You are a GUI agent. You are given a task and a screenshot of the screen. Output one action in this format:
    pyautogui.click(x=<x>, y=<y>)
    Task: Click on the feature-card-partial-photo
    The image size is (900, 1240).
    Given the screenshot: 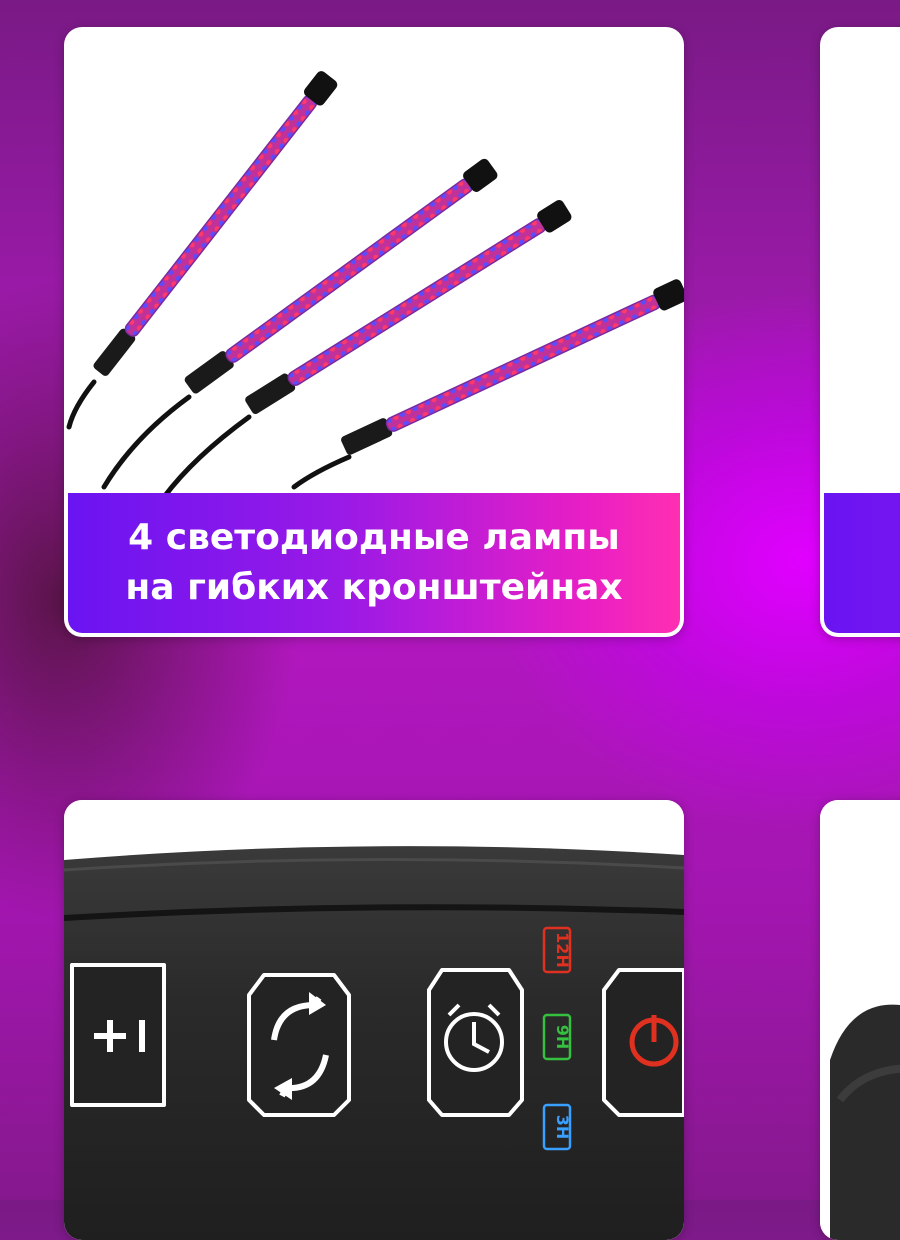 What is the action you would take?
    pyautogui.click(x=860, y=1020)
    